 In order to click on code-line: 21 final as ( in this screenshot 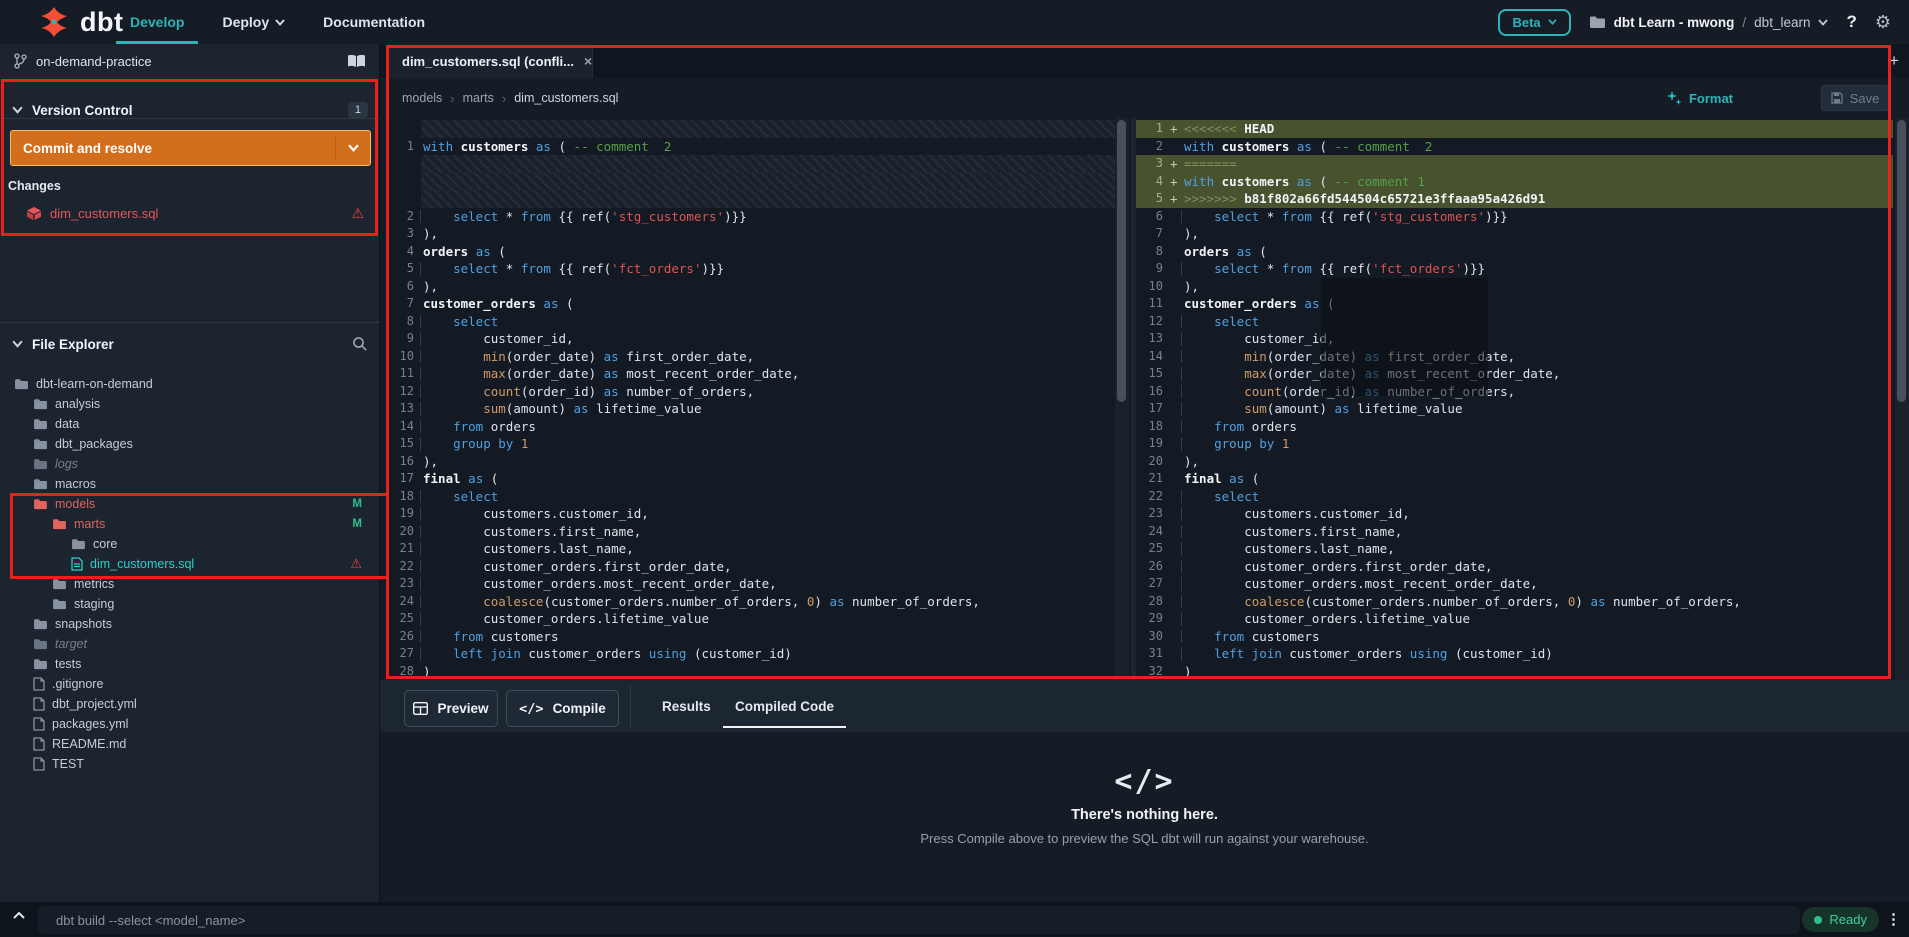, I will do `click(1514, 479)`.